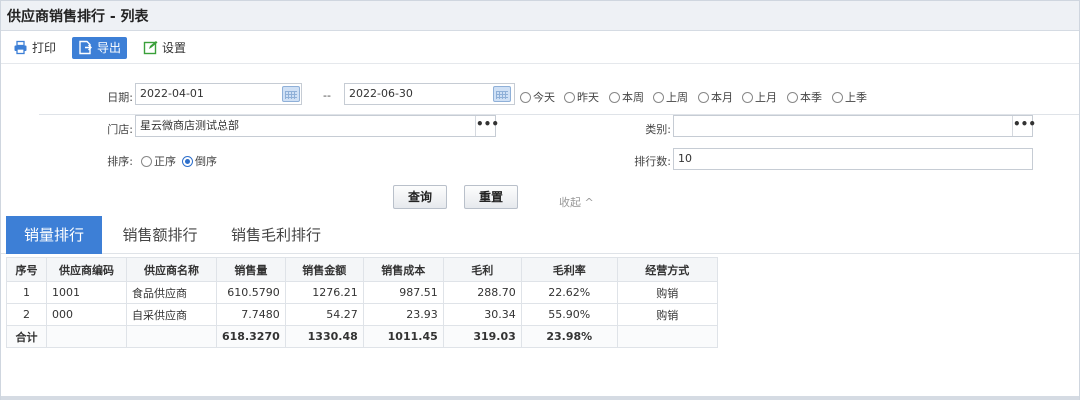 The width and height of the screenshot is (1080, 400). What do you see at coordinates (171, 314) in the screenshot?
I see `table-cell: 自采供应商` at bounding box center [171, 314].